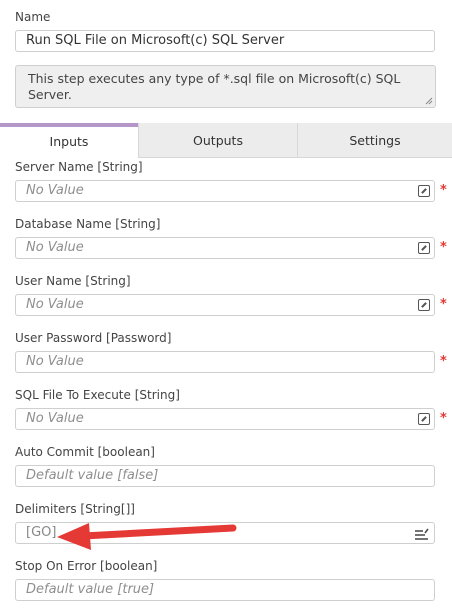 The width and height of the screenshot is (452, 609). I want to click on server-name-input: No Value, so click(225, 191).